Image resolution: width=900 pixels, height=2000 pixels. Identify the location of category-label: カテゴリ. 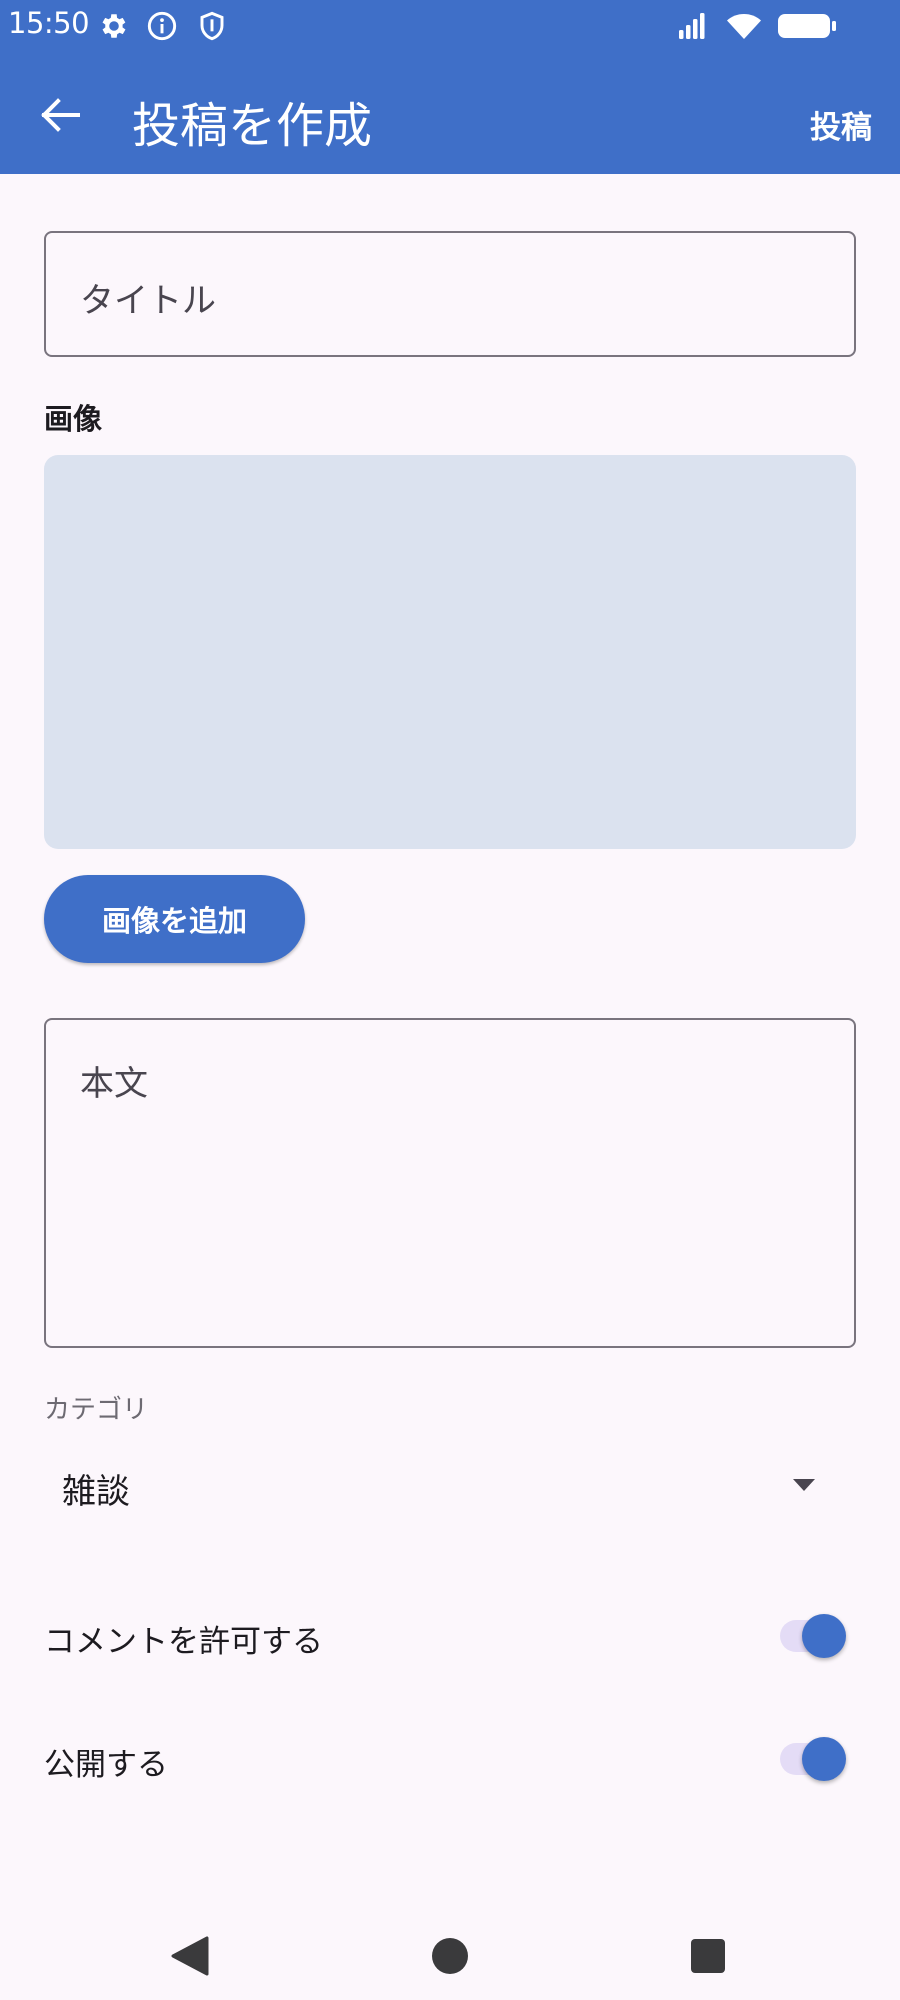
(96, 1410).